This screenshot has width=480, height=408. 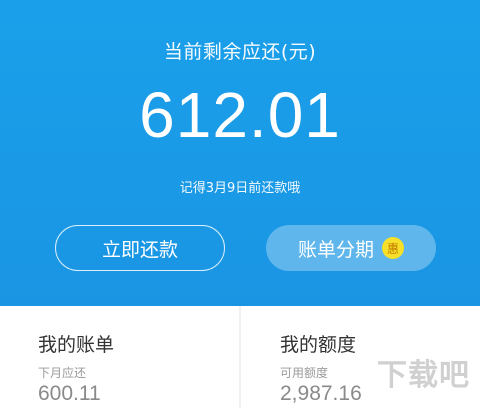 I want to click on repay-now-button: 立即还款, so click(x=140, y=248).